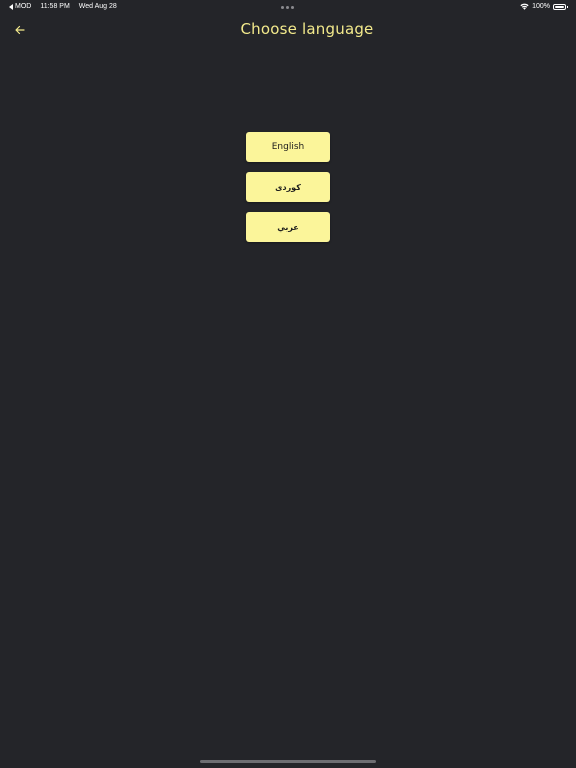 The height and width of the screenshot is (768, 576). Describe the element at coordinates (560, 6) in the screenshot. I see `battery-icon` at that location.